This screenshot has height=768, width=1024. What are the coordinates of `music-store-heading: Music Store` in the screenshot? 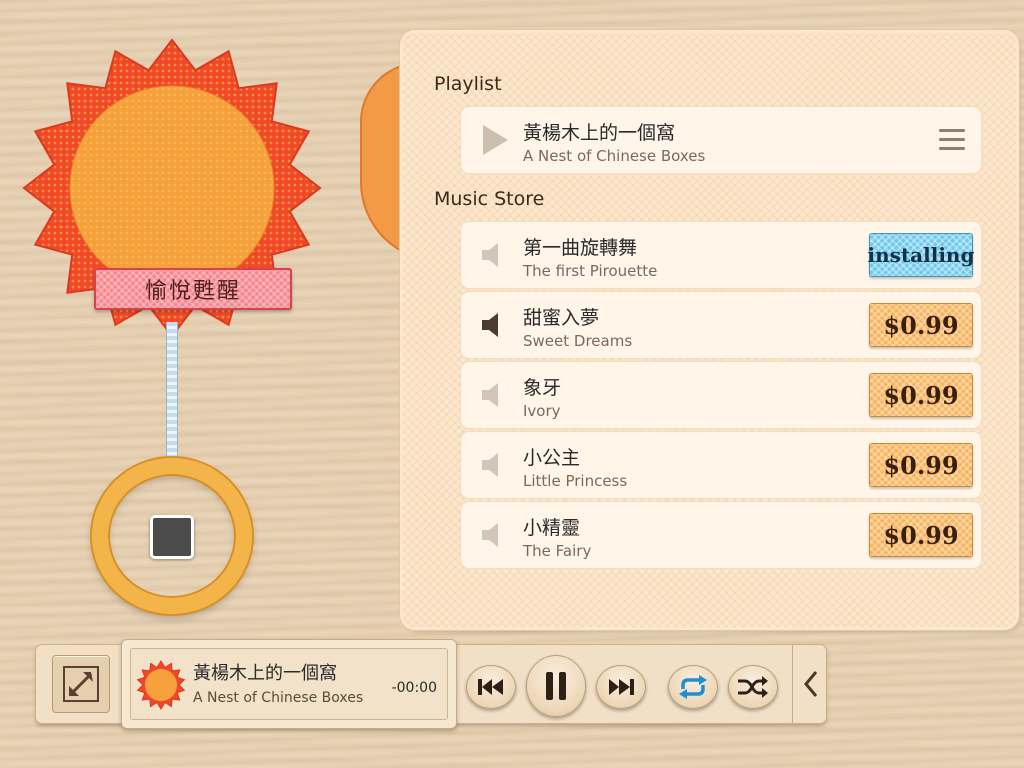 It's located at (489, 199).